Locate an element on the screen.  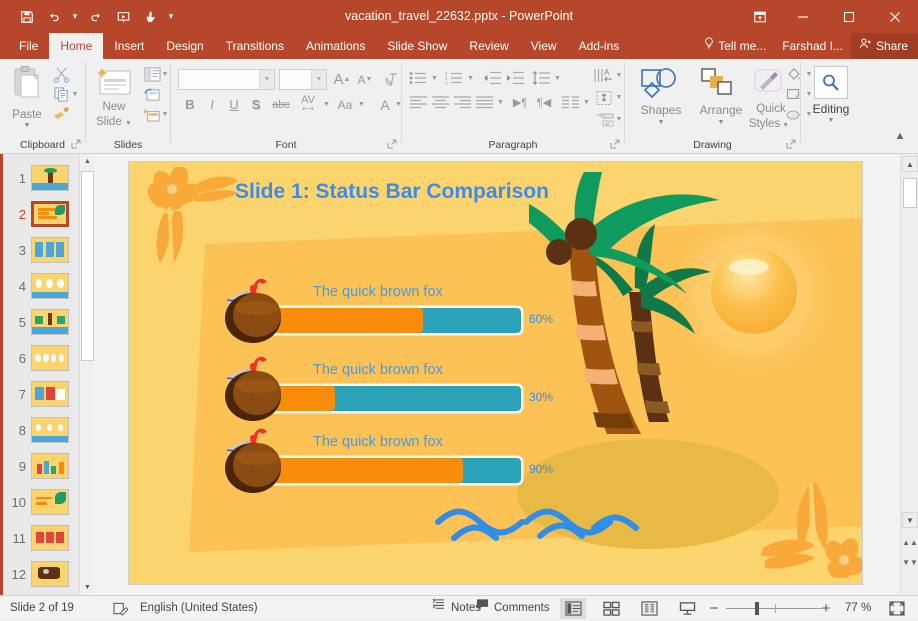
increase-indent-icon is located at coordinates (514, 78).